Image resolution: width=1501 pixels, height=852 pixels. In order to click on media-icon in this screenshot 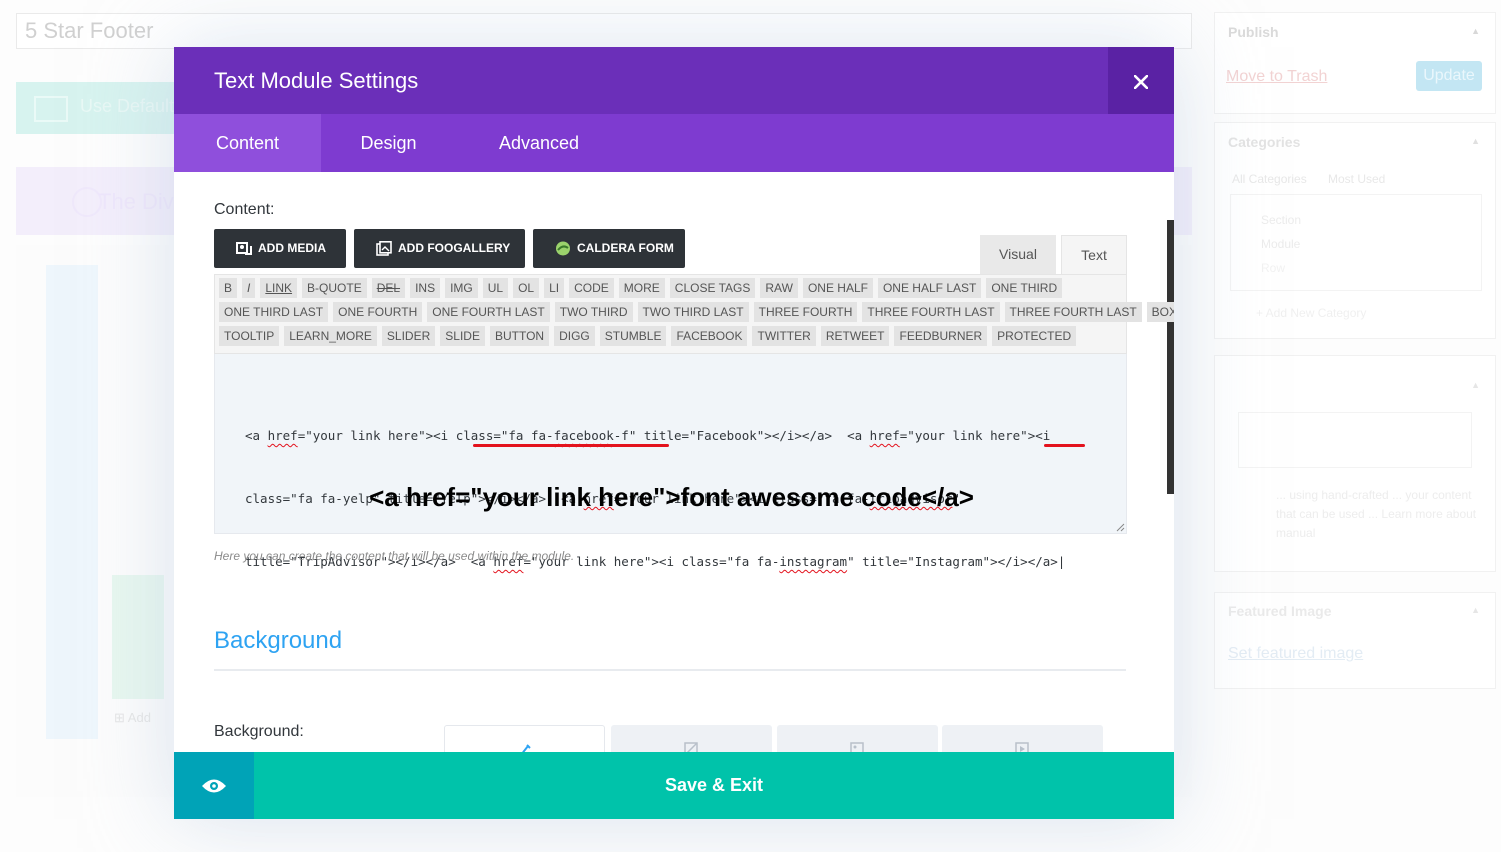, I will do `click(244, 248)`.